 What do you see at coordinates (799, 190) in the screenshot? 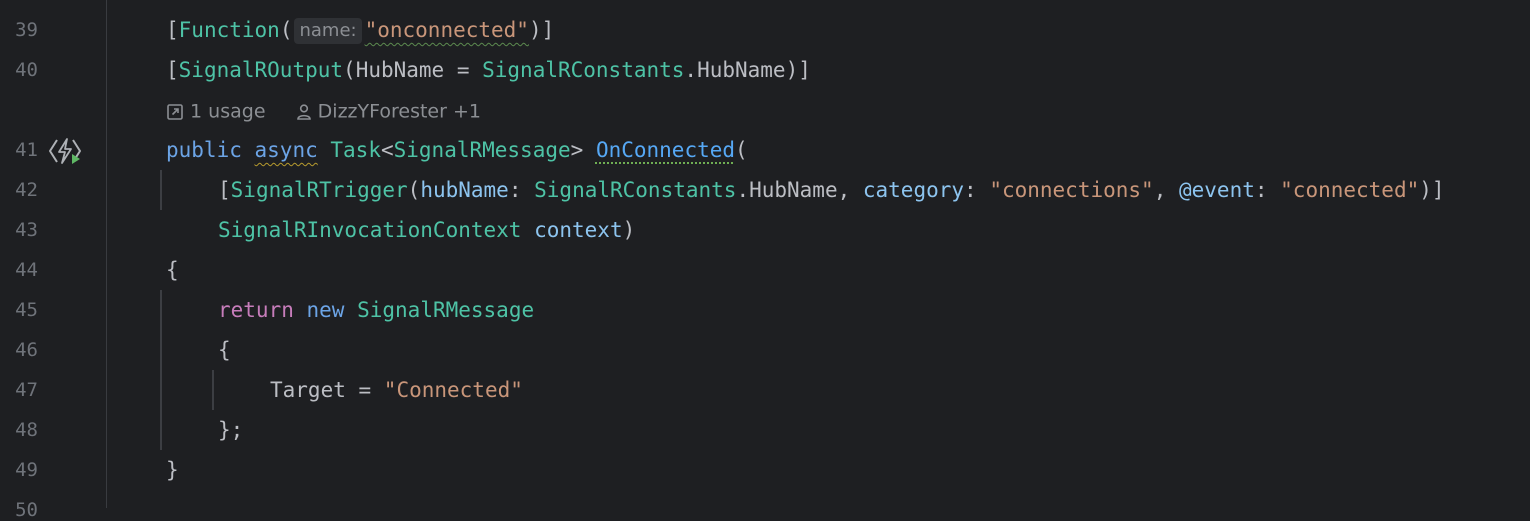
I see `code-text: .HubName,` at bounding box center [799, 190].